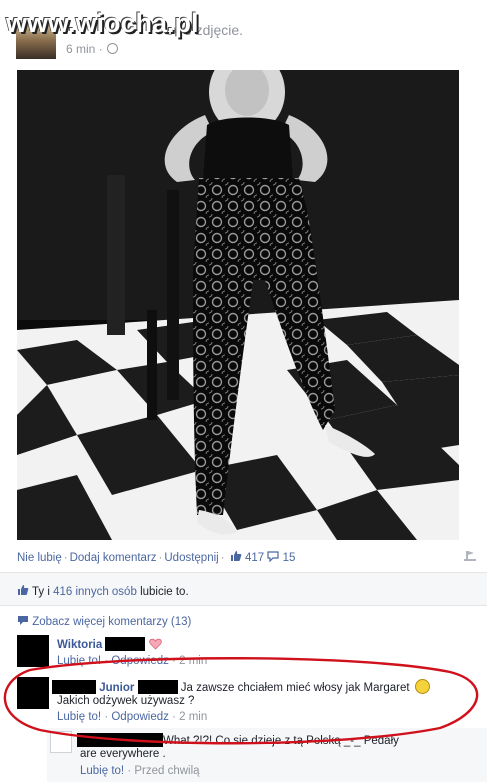 The image size is (487, 782). I want to click on likes-you: Ty i, so click(41, 592).